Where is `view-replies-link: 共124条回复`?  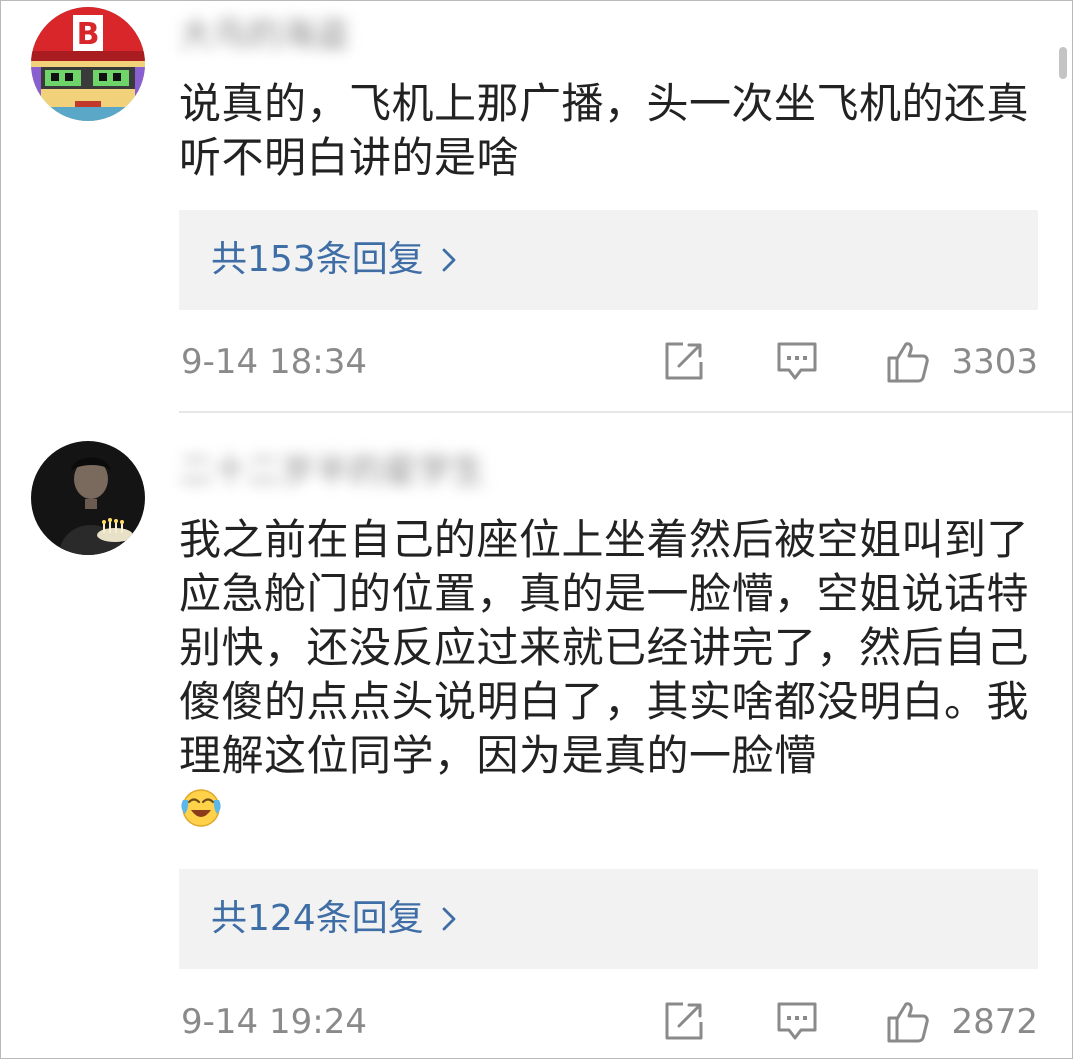
view-replies-link: 共124条回复 is located at coordinates (333, 919).